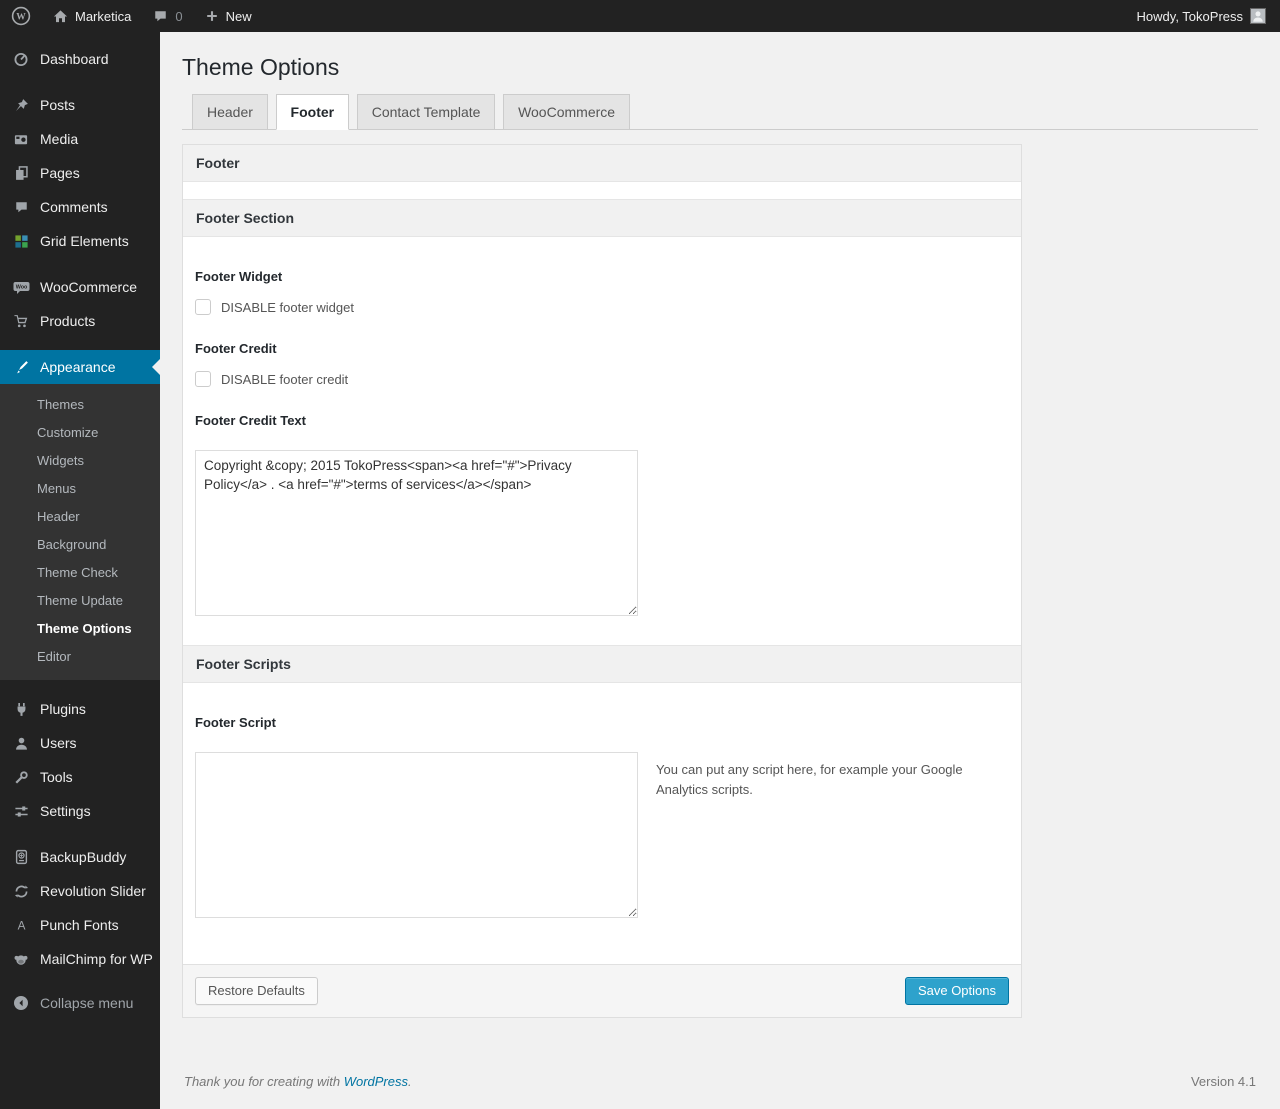 This screenshot has width=1280, height=1109. Describe the element at coordinates (602, 990) in the screenshot. I see `panel-footer: Restore Defaults Save Options` at that location.